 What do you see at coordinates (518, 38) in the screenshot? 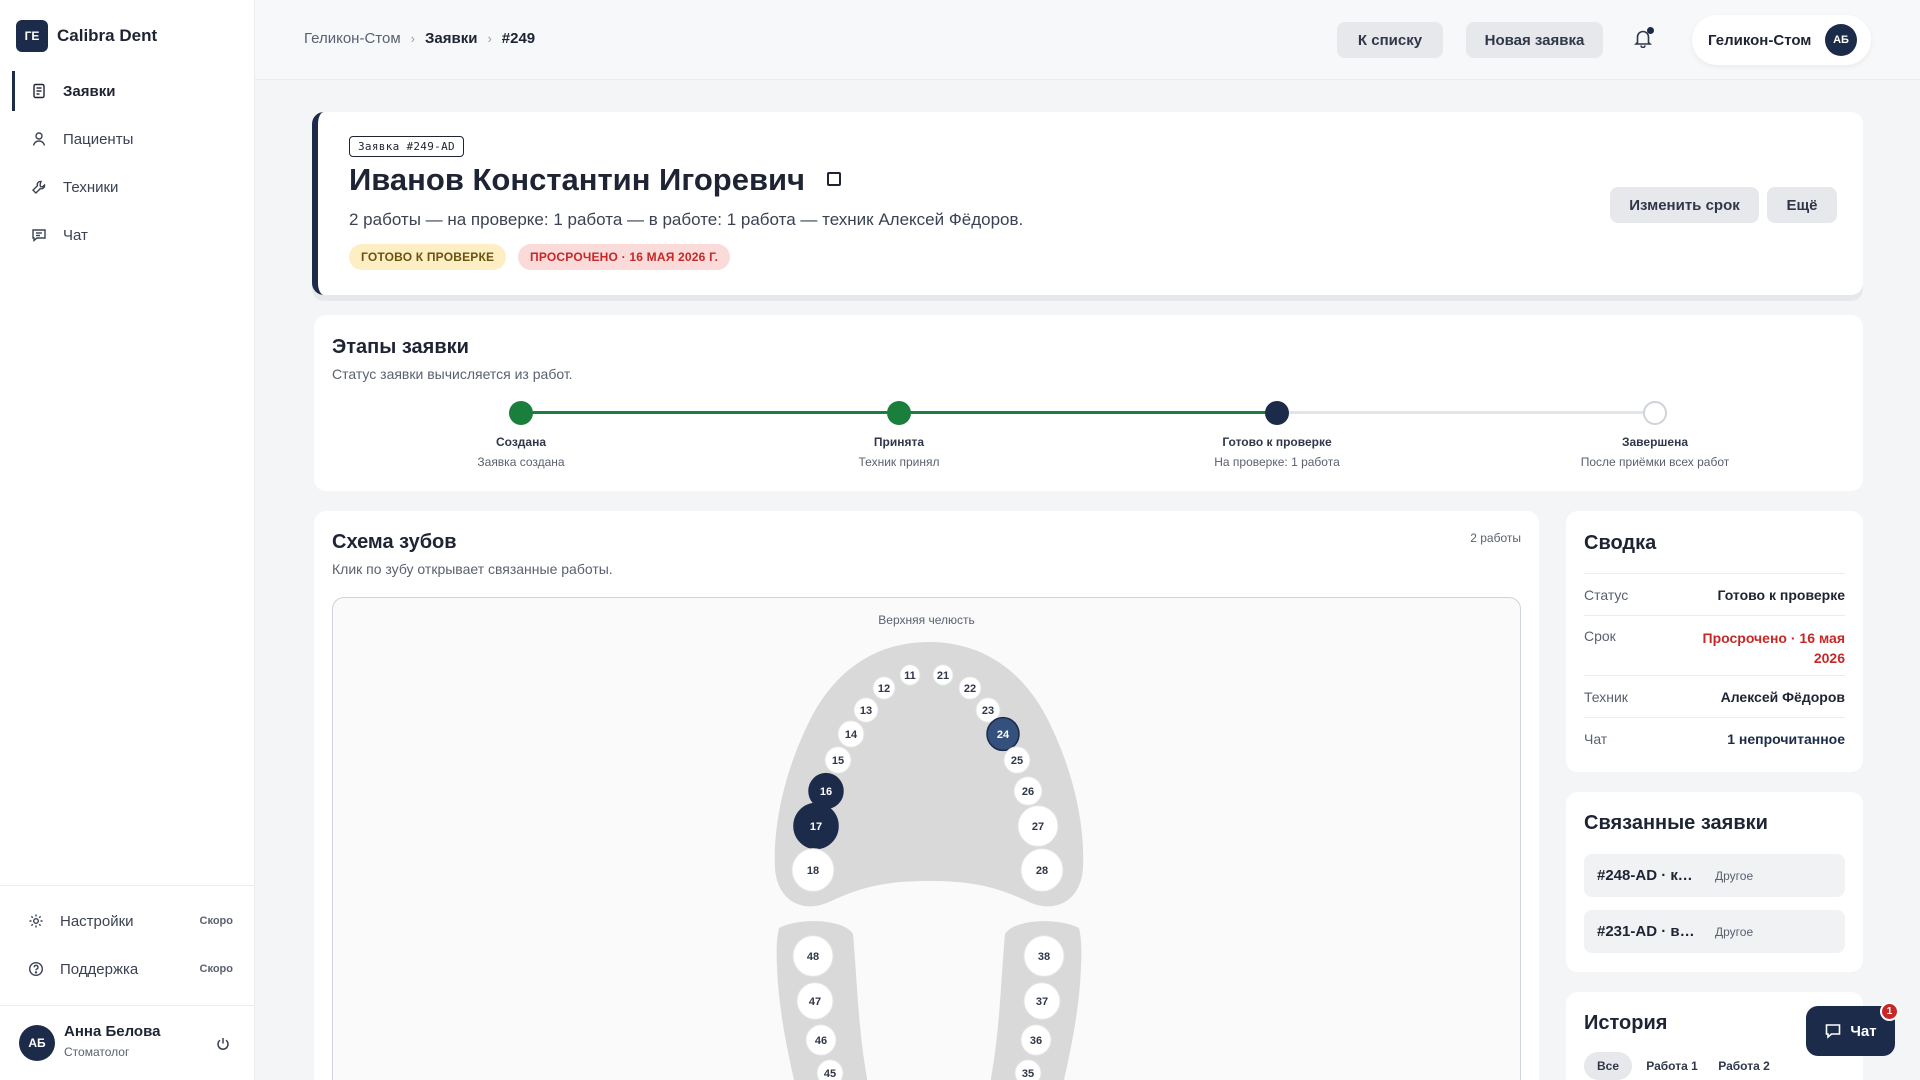
I see `breadcrumb-current: #249` at bounding box center [518, 38].